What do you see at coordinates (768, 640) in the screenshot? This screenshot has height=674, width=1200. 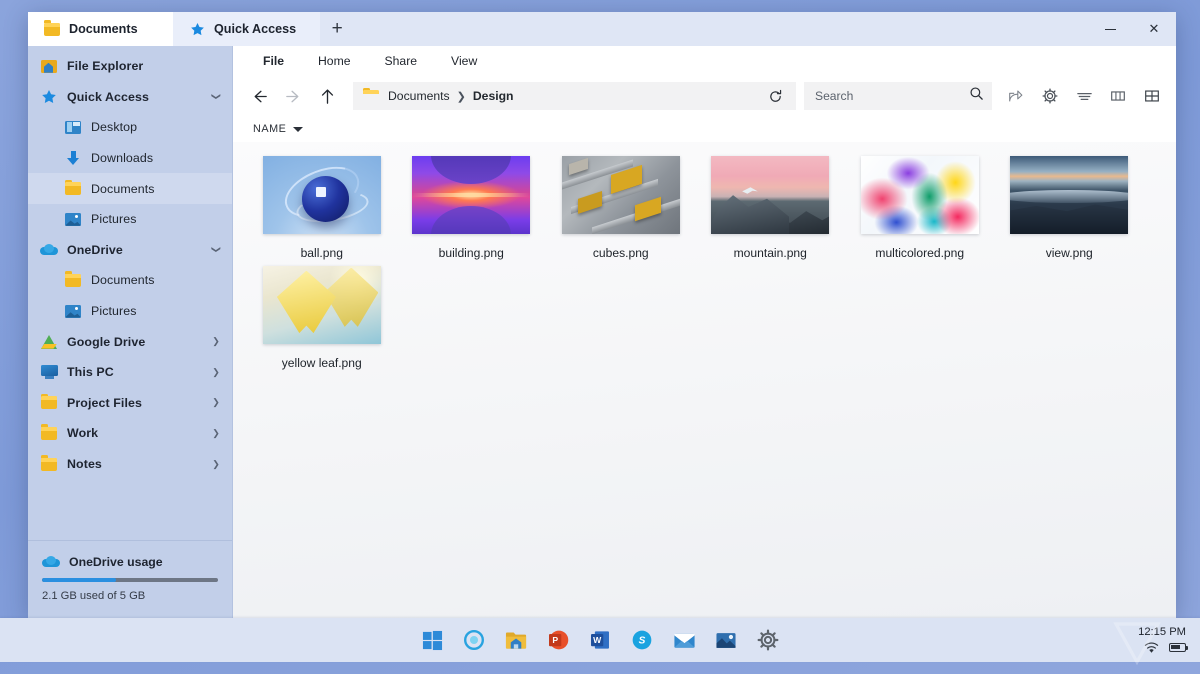 I see `settings-gear-icon` at bounding box center [768, 640].